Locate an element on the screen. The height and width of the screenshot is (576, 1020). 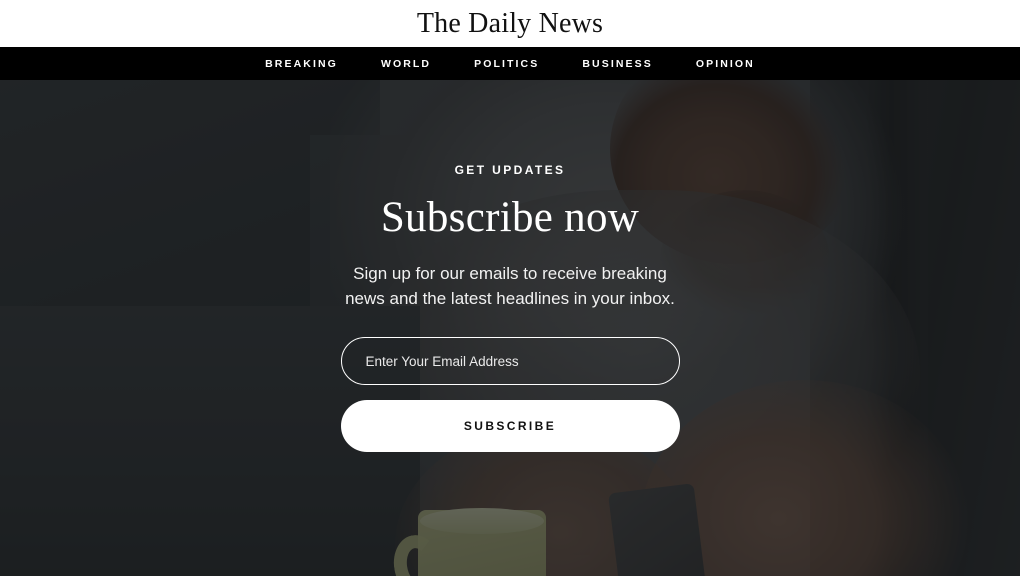
masthead: The Daily News is located at coordinates (510, 23).